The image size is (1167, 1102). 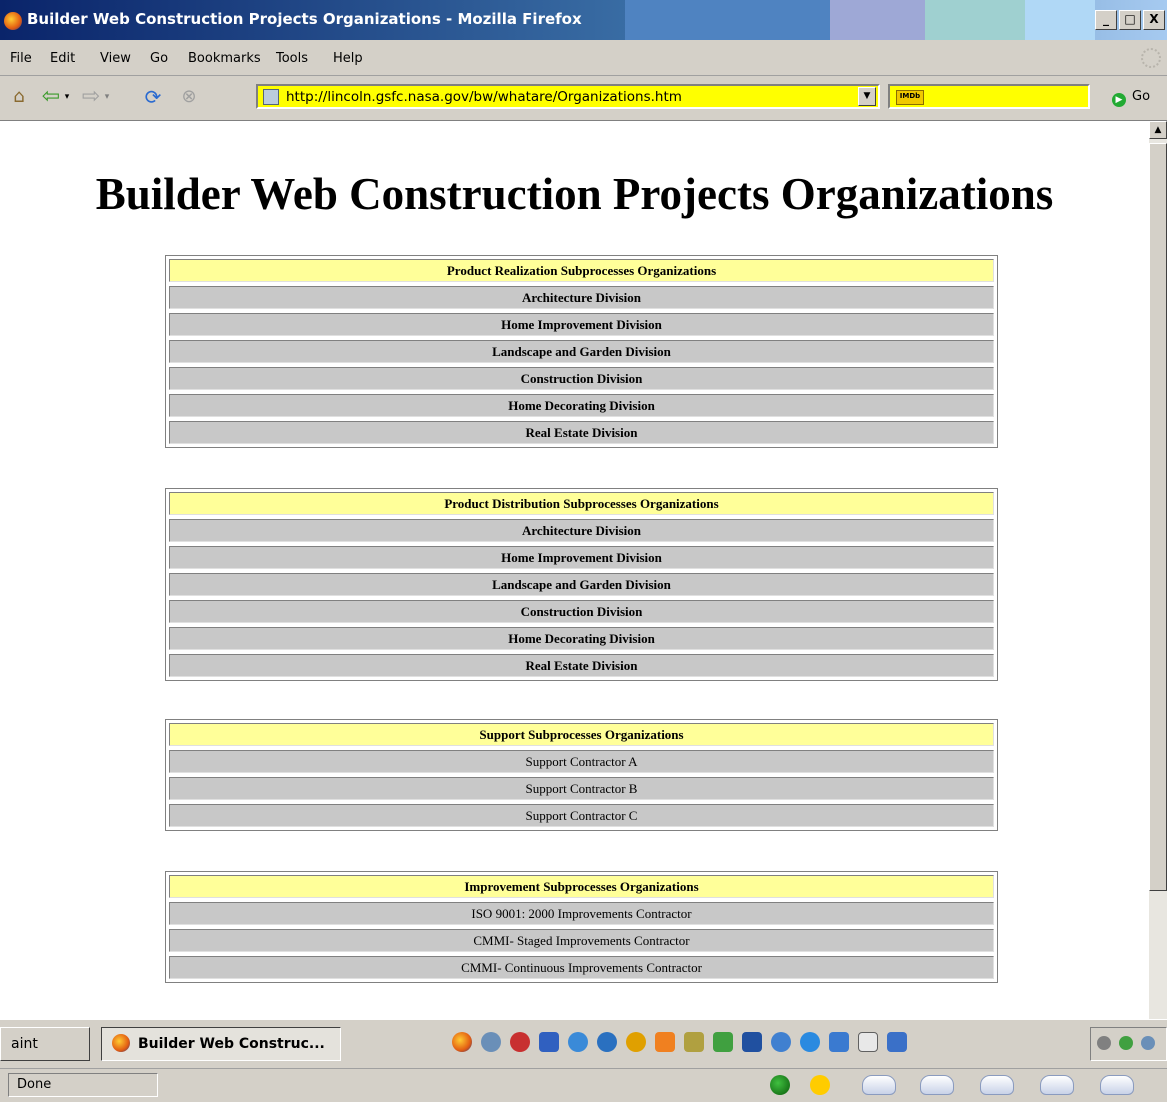 What do you see at coordinates (581, 761) in the screenshot?
I see `table-row: Support Contractor A` at bounding box center [581, 761].